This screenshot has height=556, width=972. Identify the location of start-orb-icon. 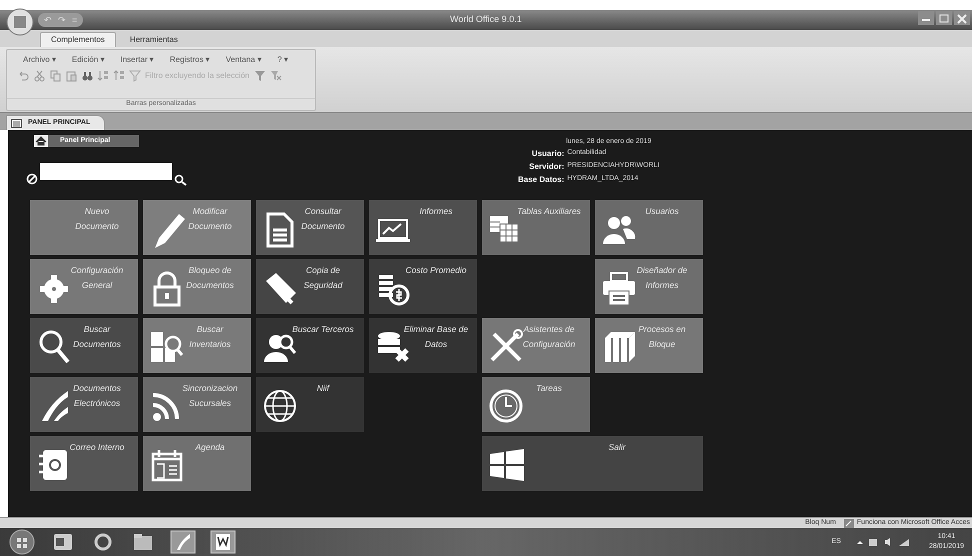
(22, 542).